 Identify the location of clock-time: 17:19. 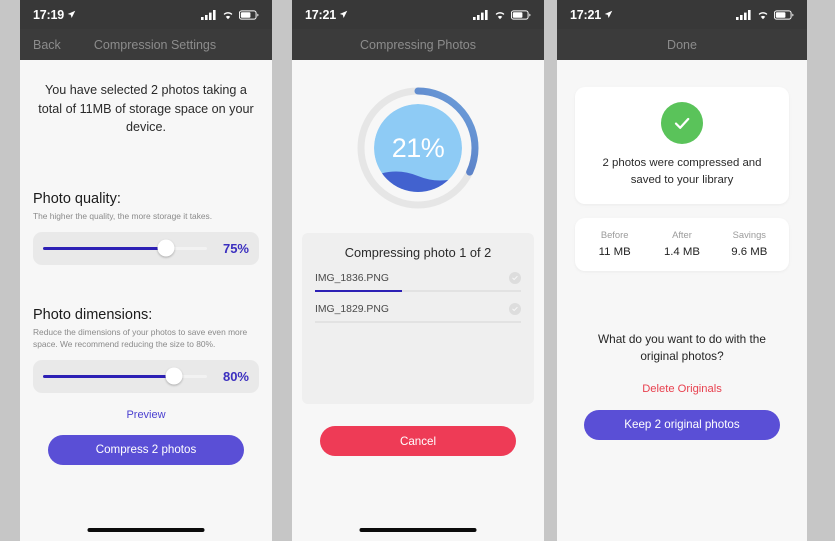
(48, 14).